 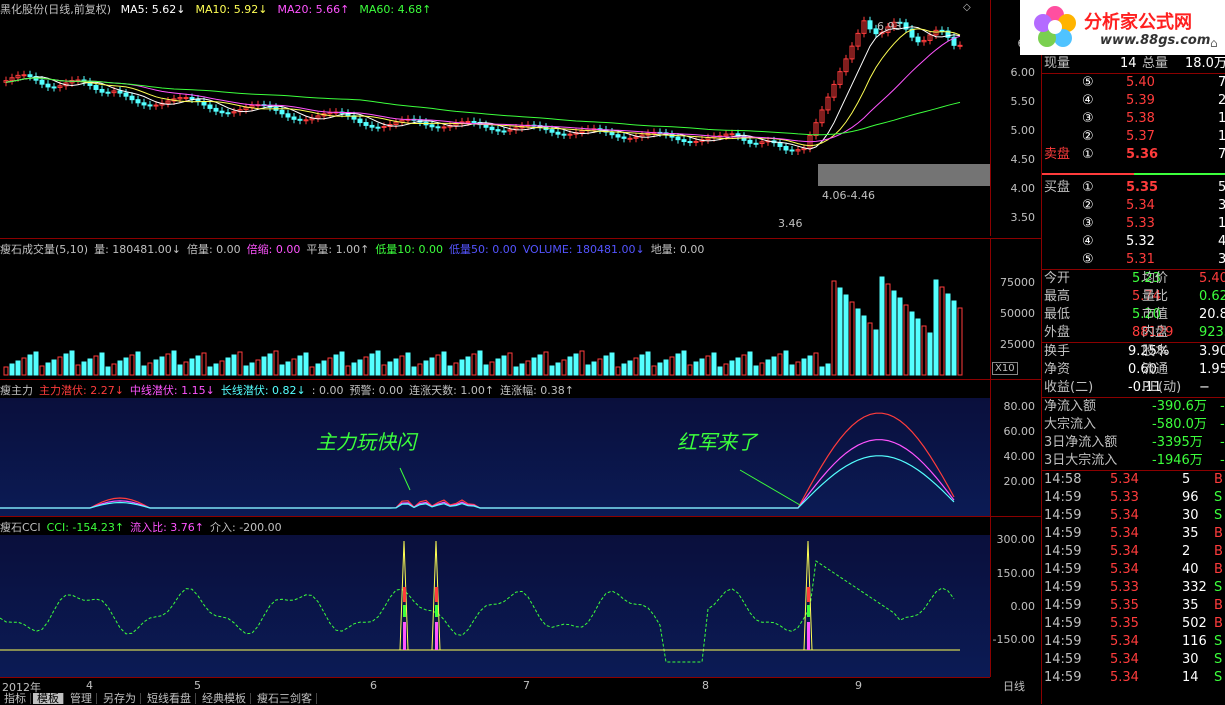 What do you see at coordinates (526, 685) in the screenshot?
I see `date-tick: 7` at bounding box center [526, 685].